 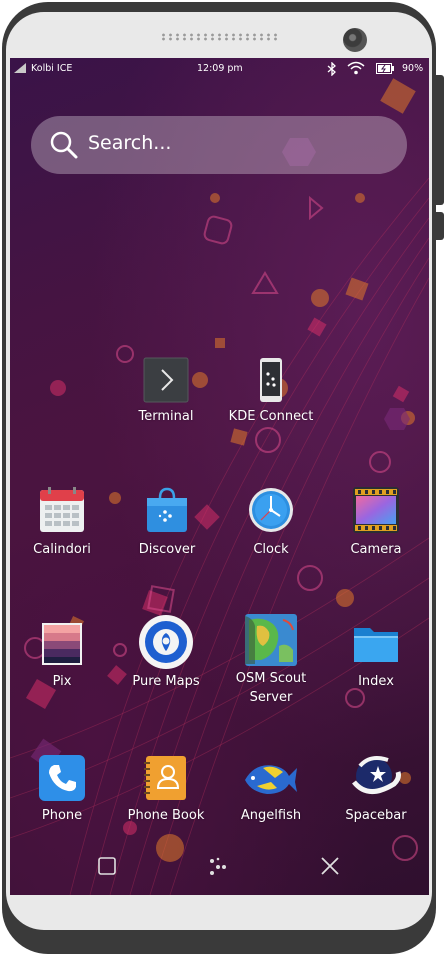 What do you see at coordinates (376, 549) in the screenshot?
I see `app-label: Camera` at bounding box center [376, 549].